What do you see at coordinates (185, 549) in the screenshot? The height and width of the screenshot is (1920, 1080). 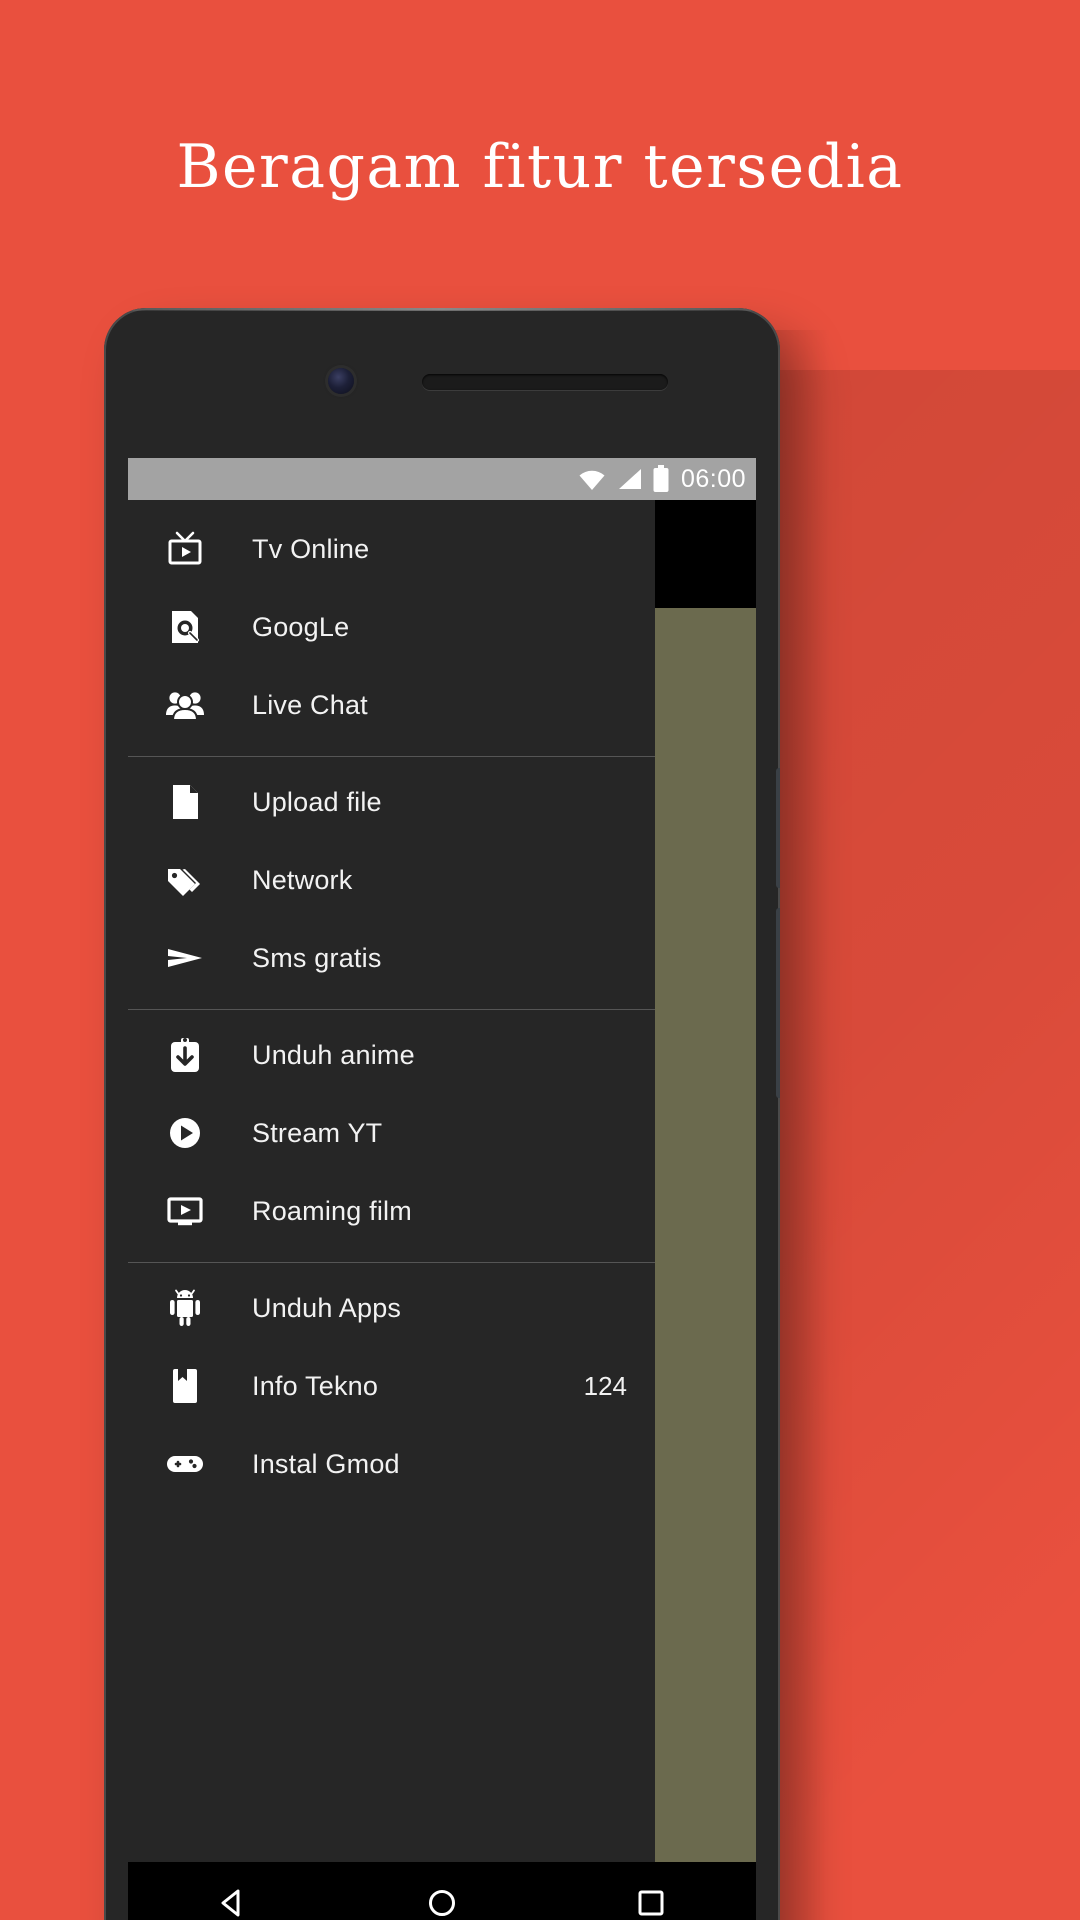 I see `tv-play-icon` at bounding box center [185, 549].